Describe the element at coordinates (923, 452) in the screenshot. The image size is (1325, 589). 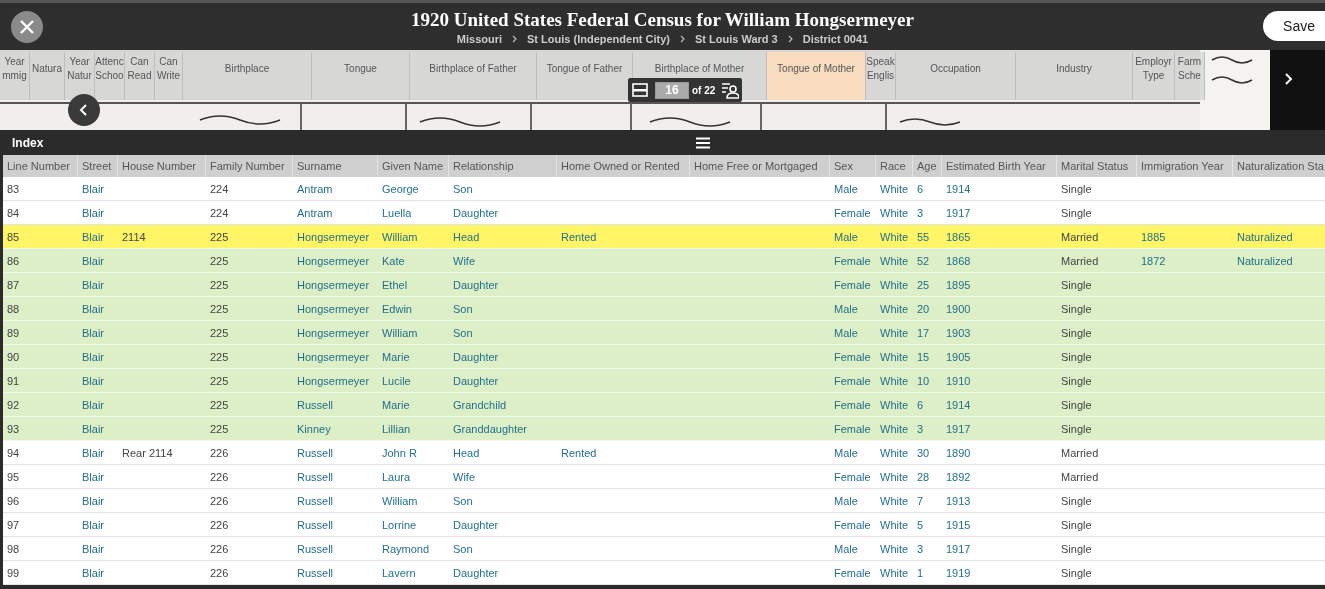
I see `table-cell-text: 30` at that location.